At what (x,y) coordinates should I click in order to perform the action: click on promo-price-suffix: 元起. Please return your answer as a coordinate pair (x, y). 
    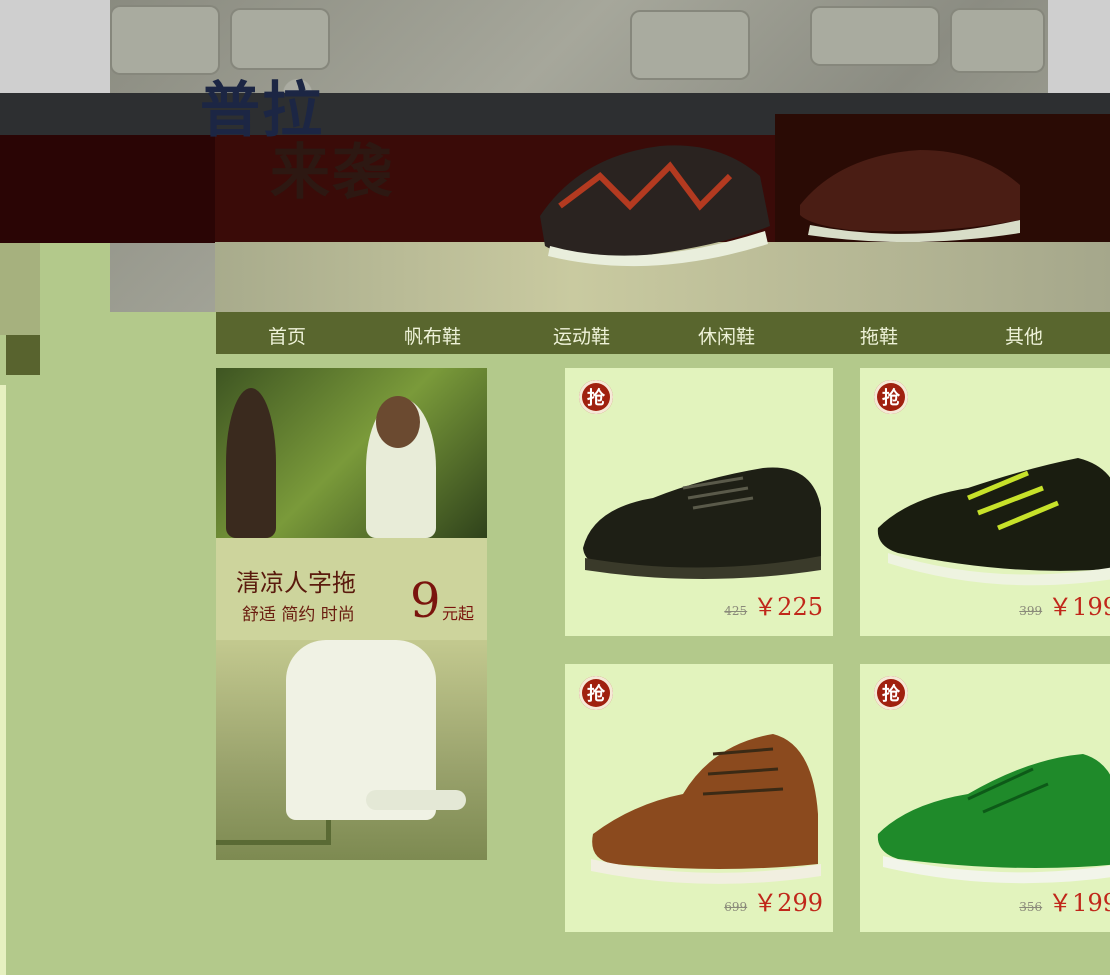
    Looking at the image, I should click on (458, 613).